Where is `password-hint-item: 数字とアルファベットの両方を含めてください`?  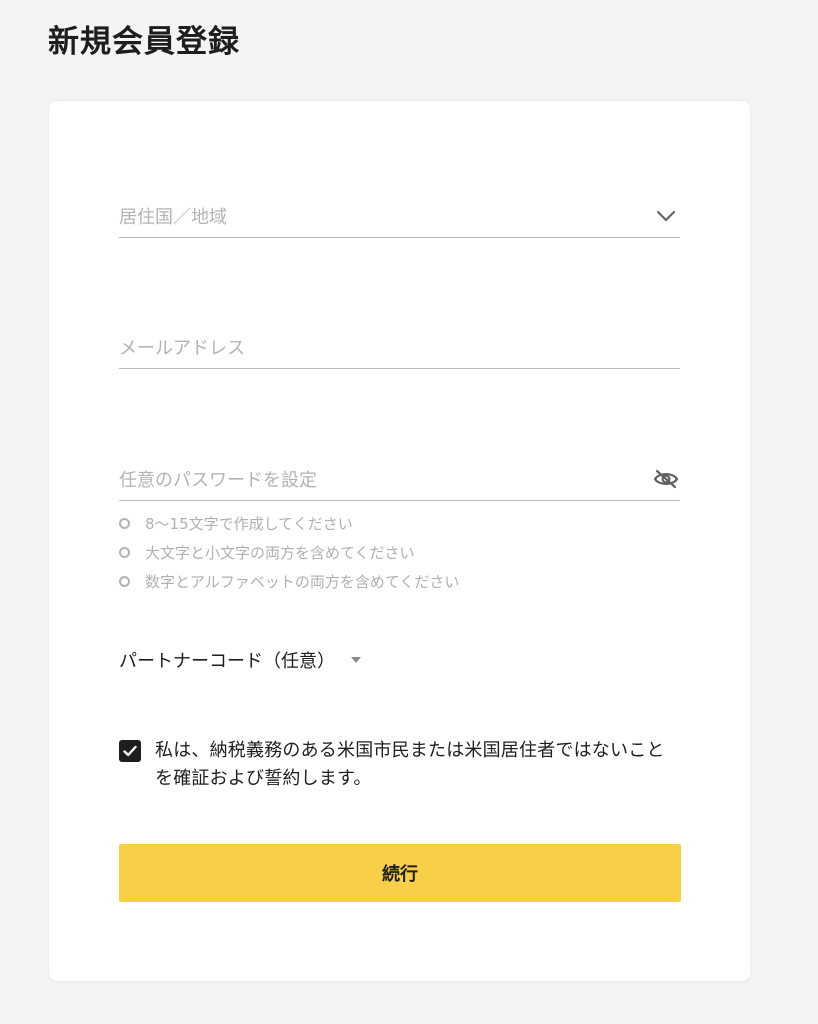 password-hint-item: 数字とアルファベットの両方を含めてください is located at coordinates (289, 581).